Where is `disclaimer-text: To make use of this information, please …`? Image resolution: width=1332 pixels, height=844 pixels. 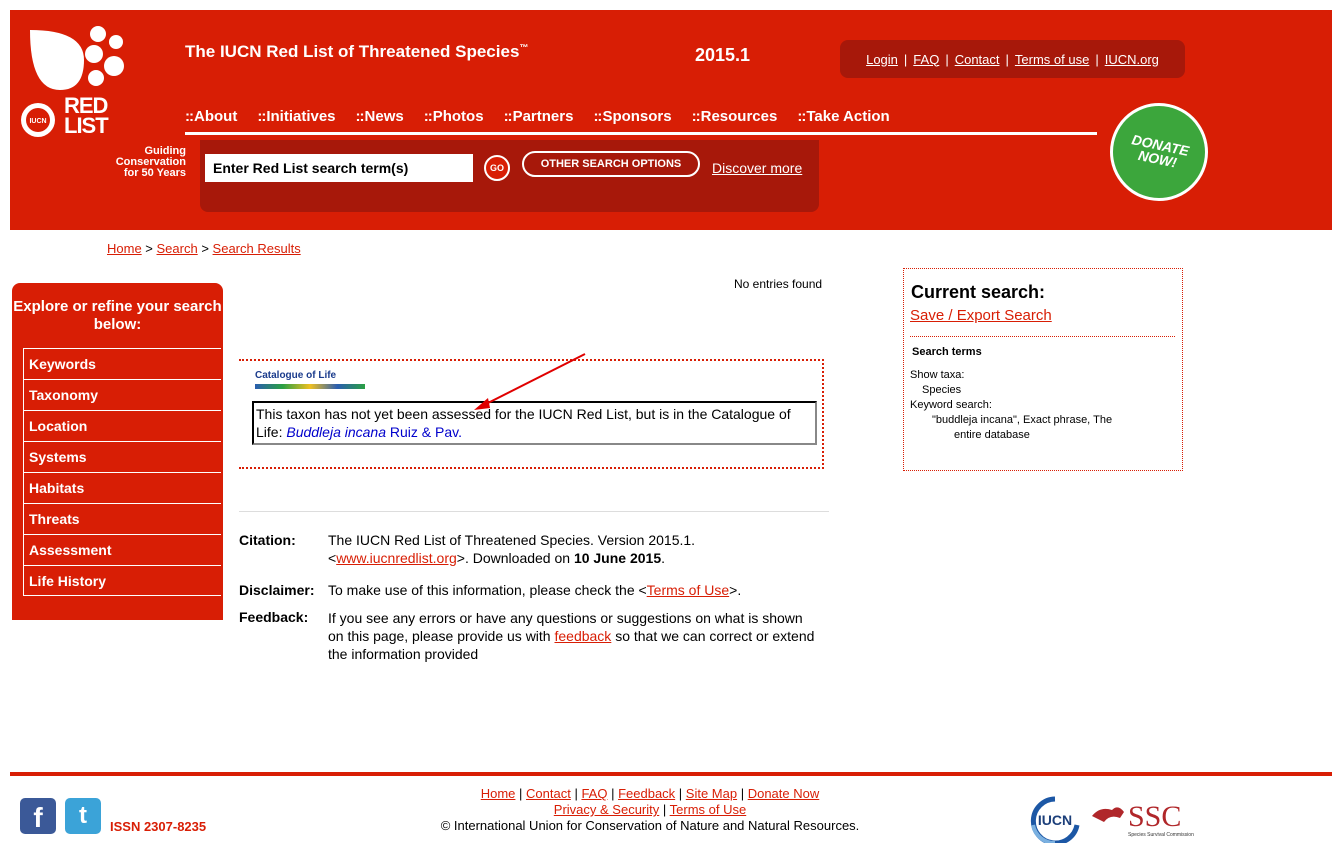 disclaimer-text: To make use of this information, please … is located at coordinates (535, 590).